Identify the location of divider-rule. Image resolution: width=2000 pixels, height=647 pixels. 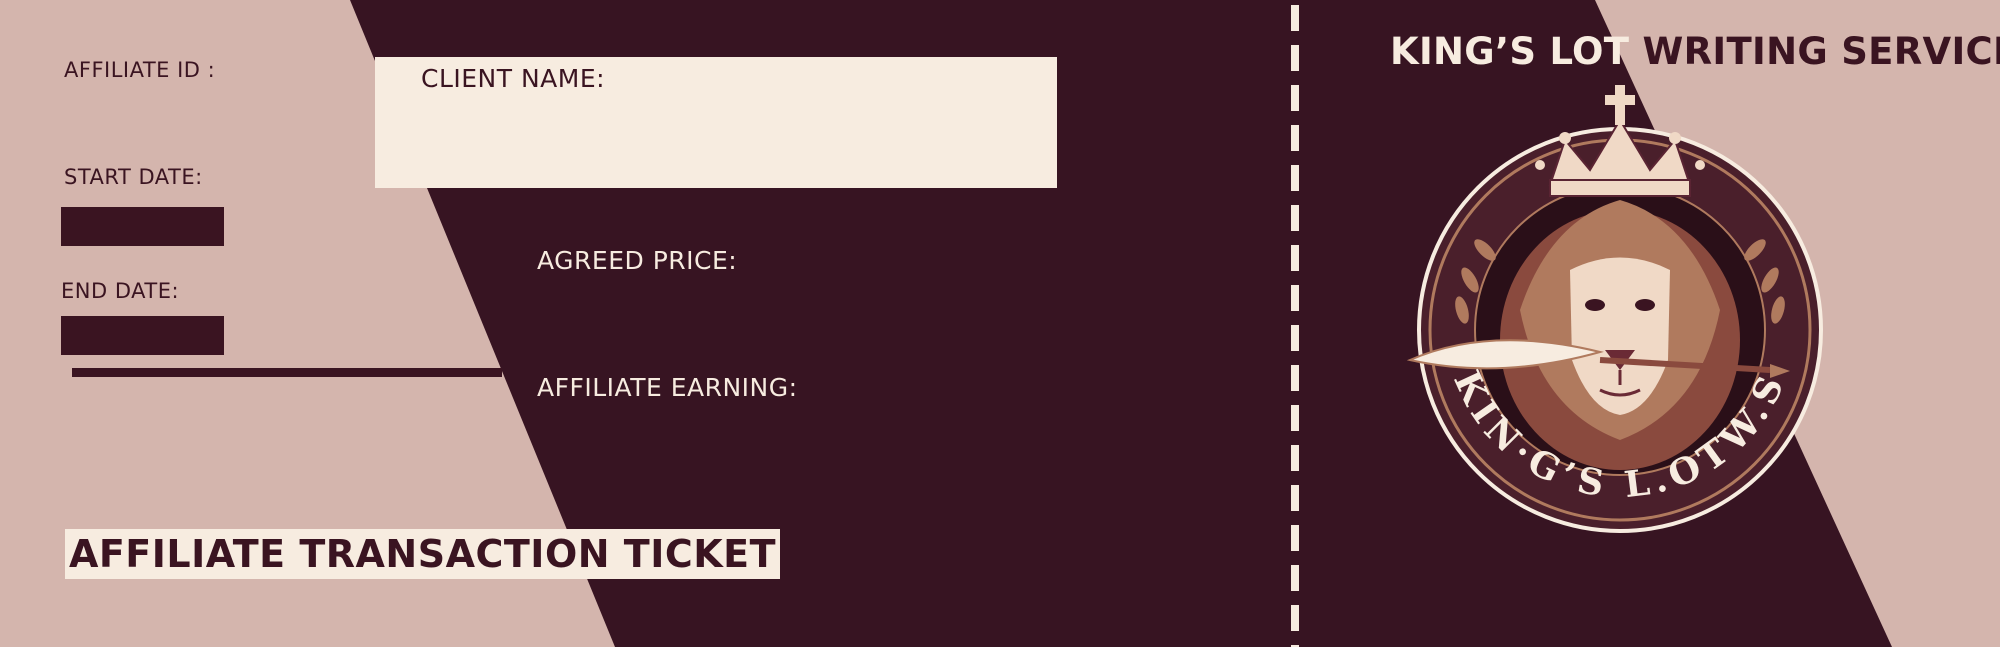
(287, 372).